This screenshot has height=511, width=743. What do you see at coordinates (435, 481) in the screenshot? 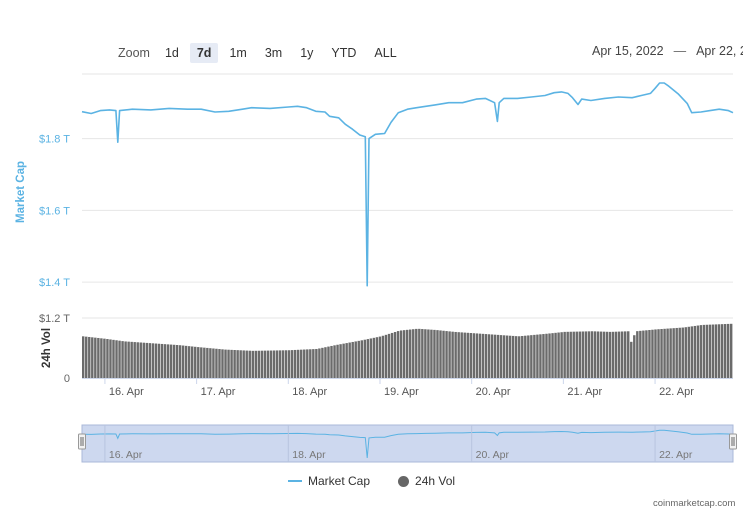
I see `legend-24h-vol-label: 24h Vol` at bounding box center [435, 481].